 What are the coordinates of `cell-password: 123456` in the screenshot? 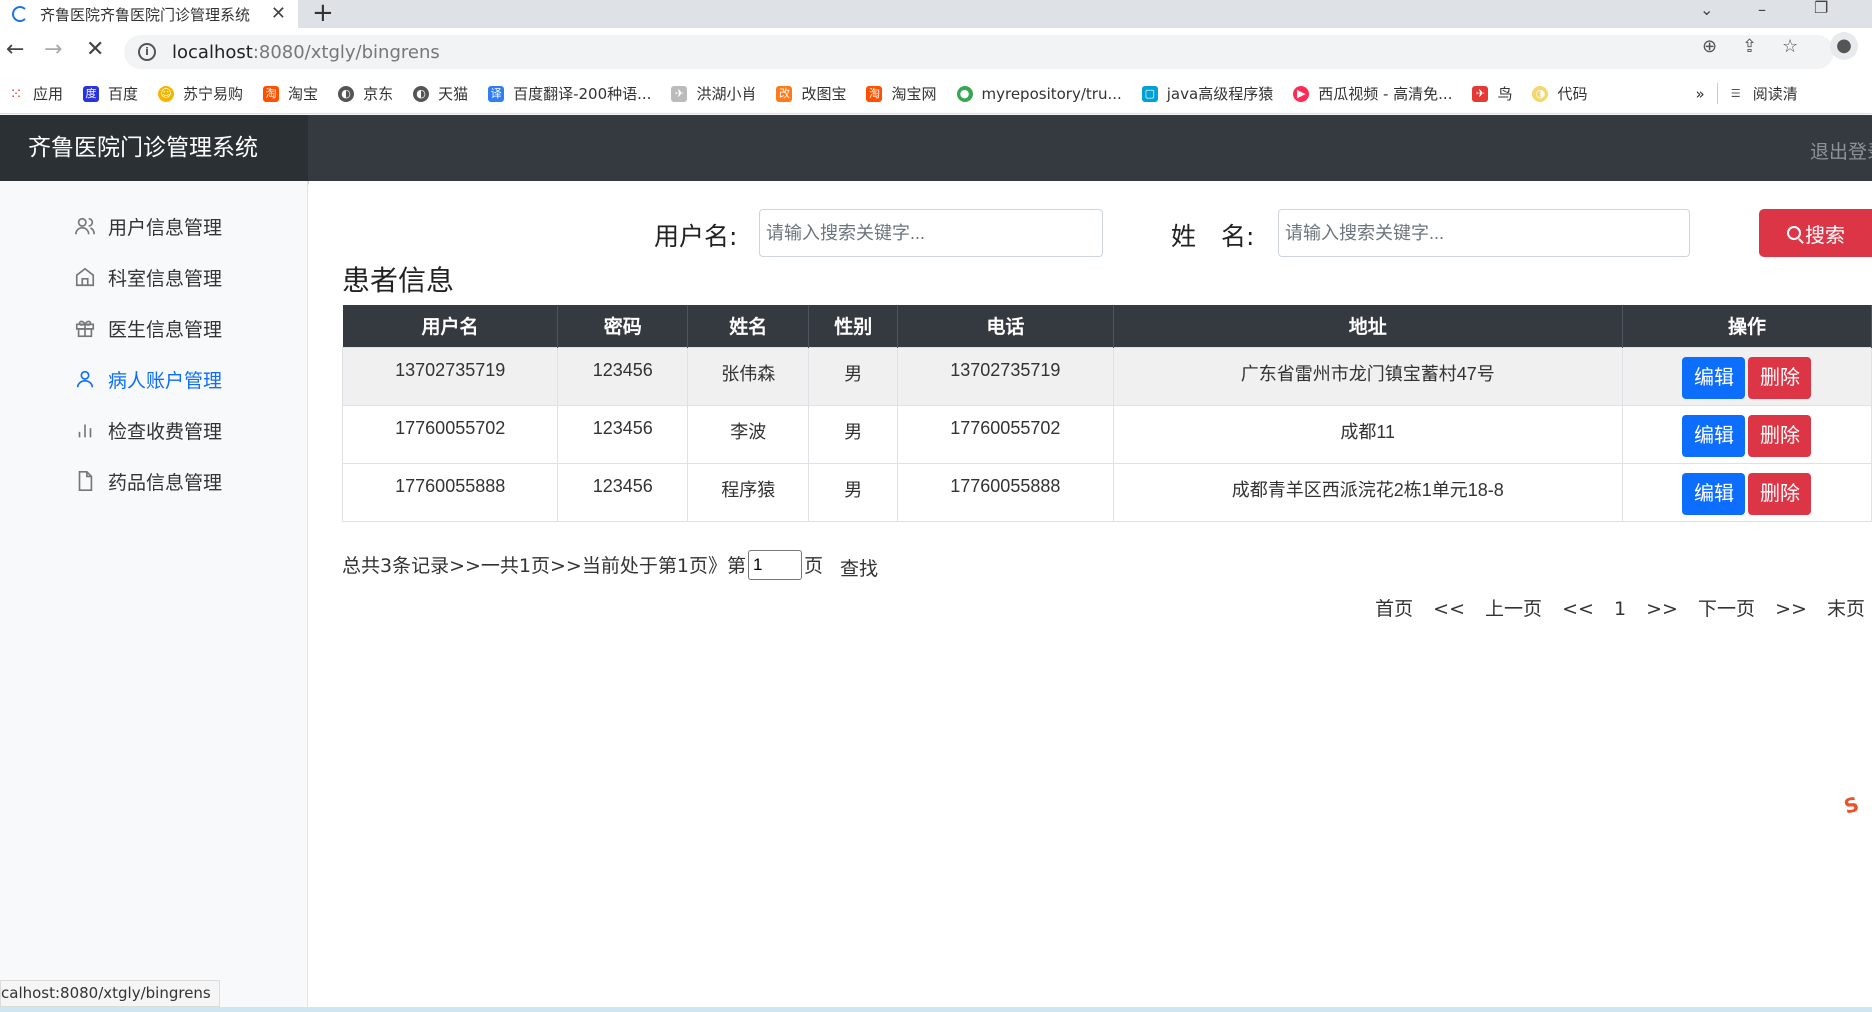 It's located at (623, 434).